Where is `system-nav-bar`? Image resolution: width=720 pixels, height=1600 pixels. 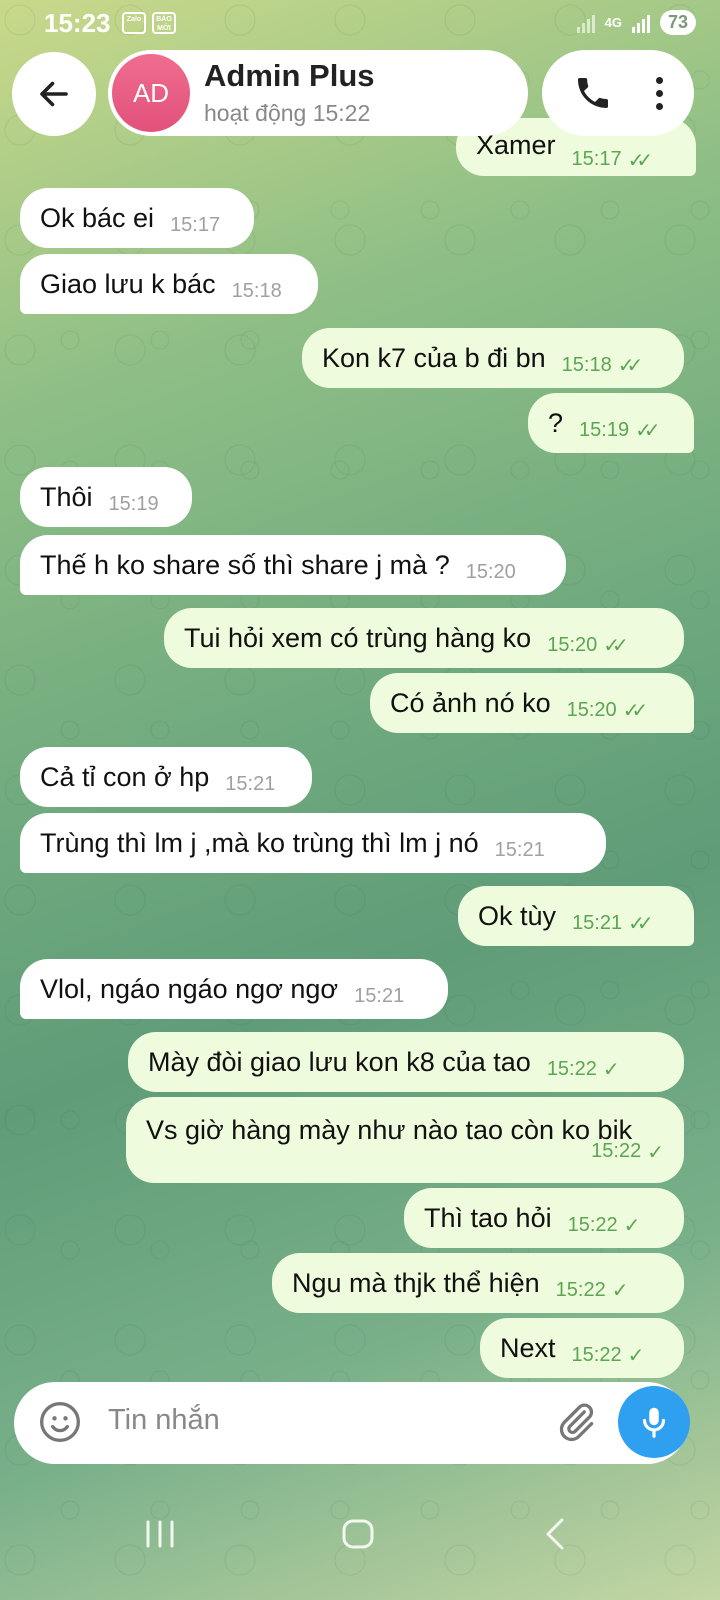
system-nav-bar is located at coordinates (360, 1544).